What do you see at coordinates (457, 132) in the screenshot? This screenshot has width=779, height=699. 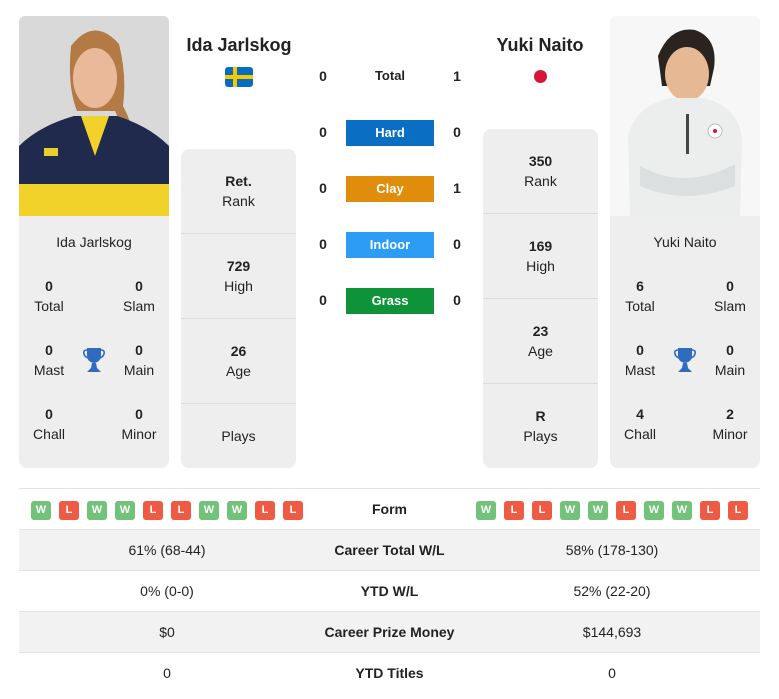 I see `h2h-hard-right: 0` at bounding box center [457, 132].